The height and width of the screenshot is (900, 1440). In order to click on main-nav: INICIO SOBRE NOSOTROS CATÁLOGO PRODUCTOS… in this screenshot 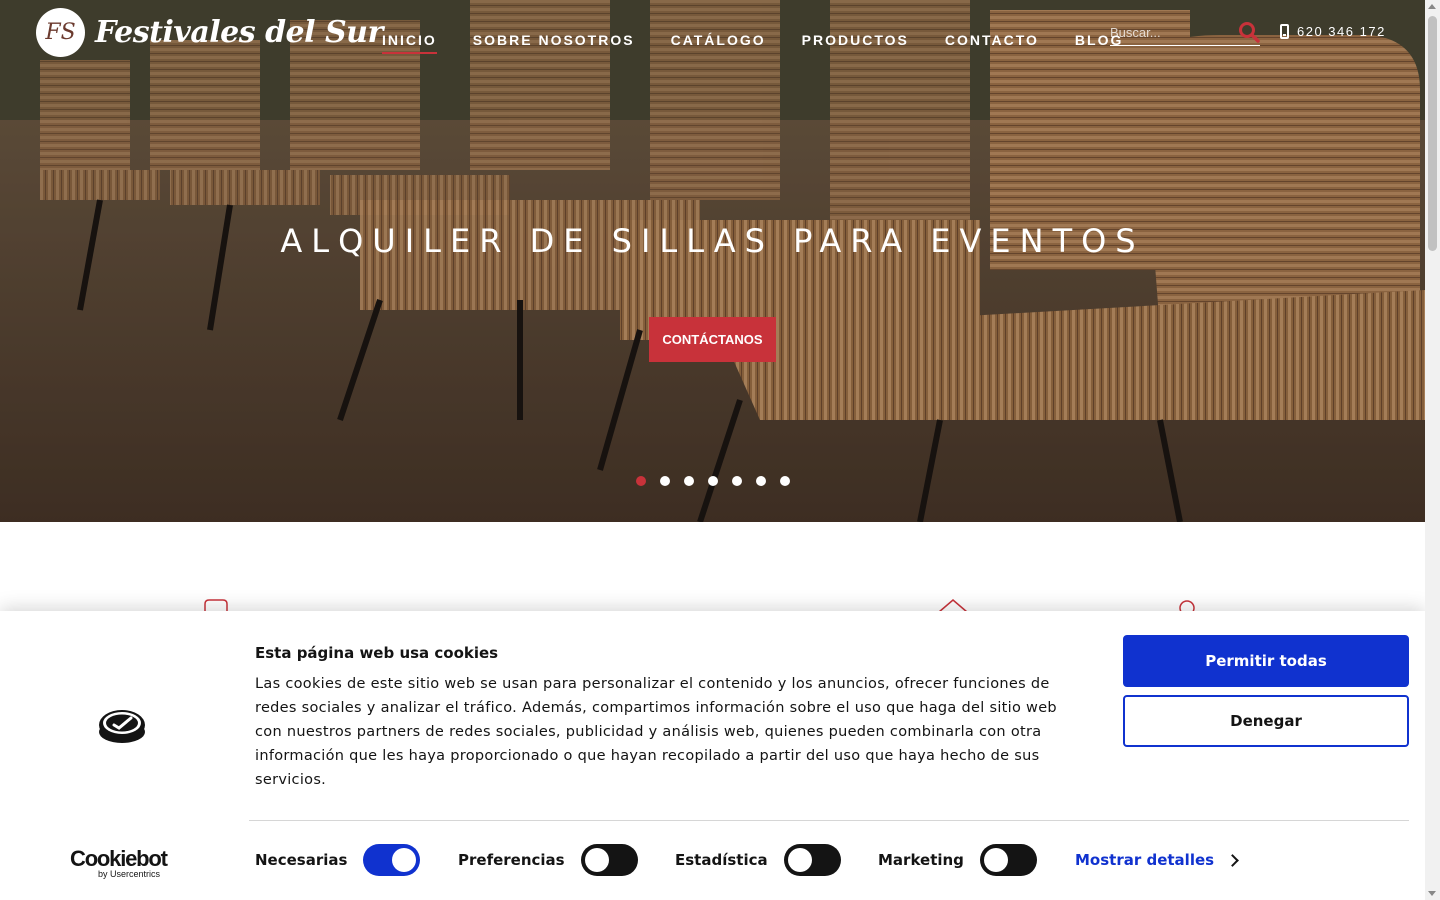, I will do `click(752, 43)`.